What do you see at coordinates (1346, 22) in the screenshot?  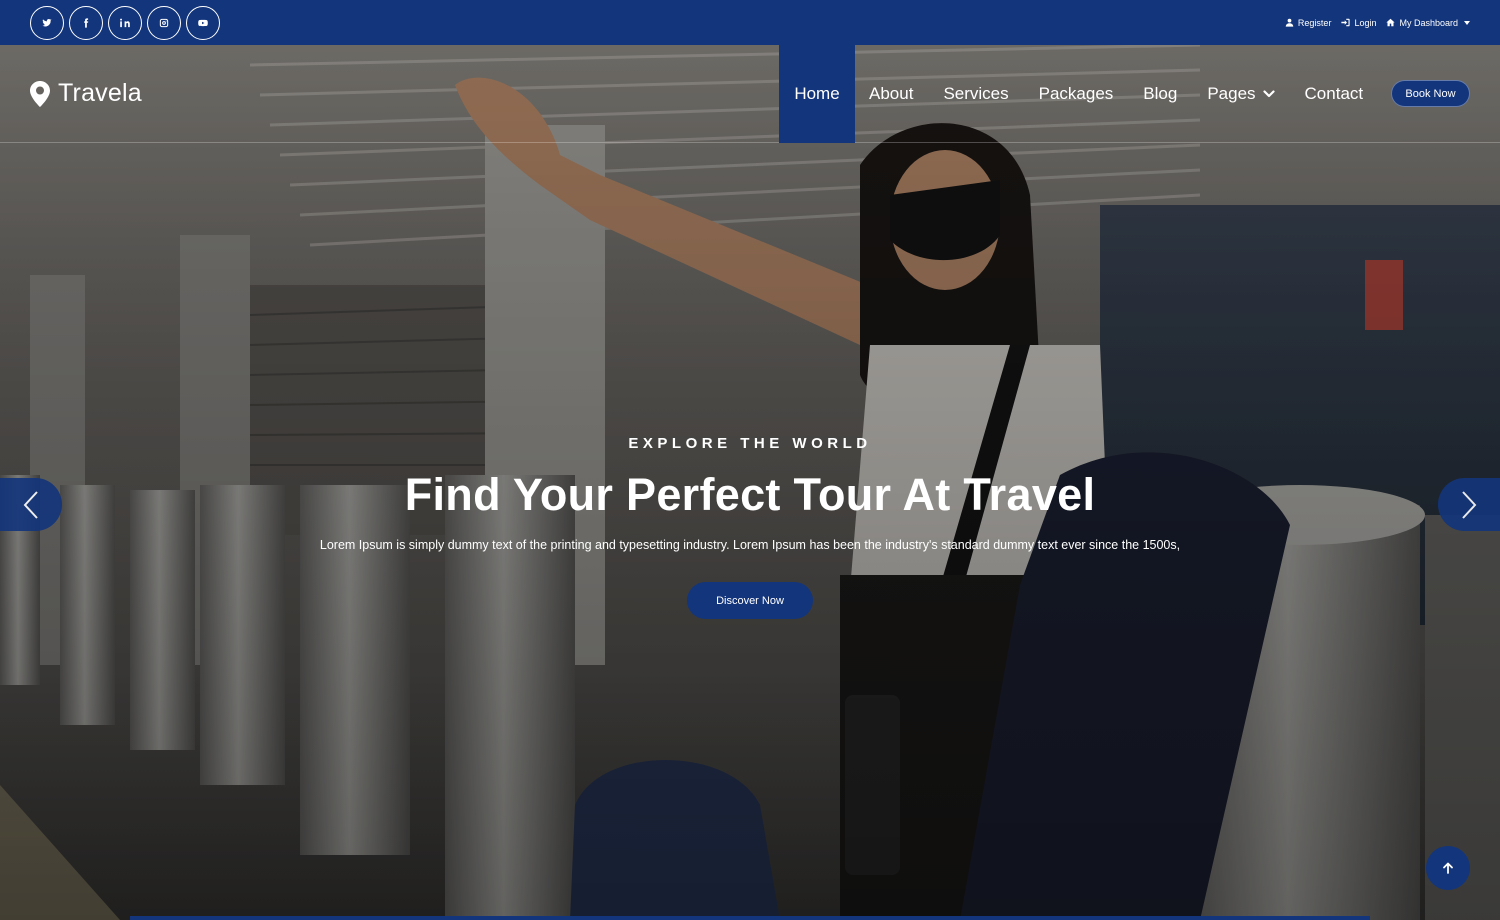 I see `sign-in-icon` at bounding box center [1346, 22].